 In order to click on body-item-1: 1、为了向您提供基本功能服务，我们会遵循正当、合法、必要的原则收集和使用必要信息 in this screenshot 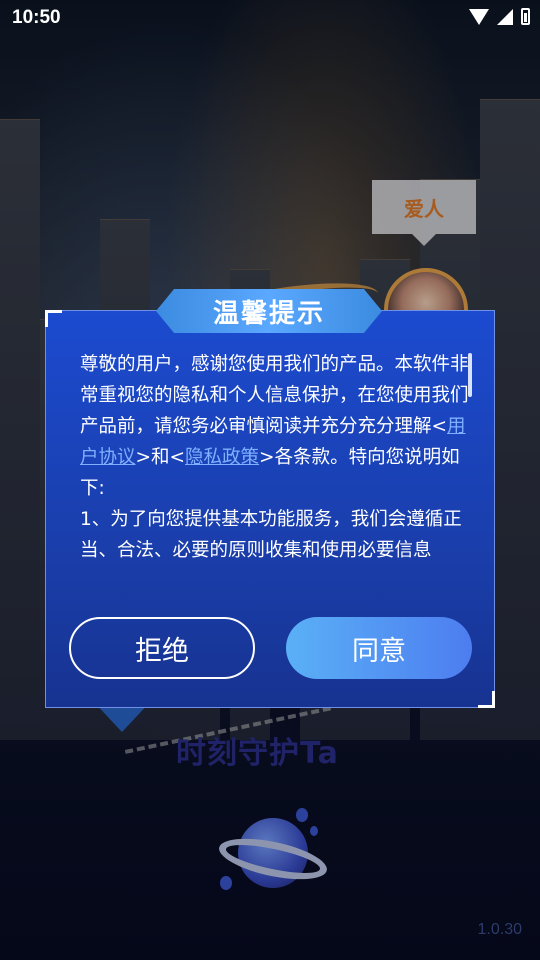, I will do `click(271, 535)`.